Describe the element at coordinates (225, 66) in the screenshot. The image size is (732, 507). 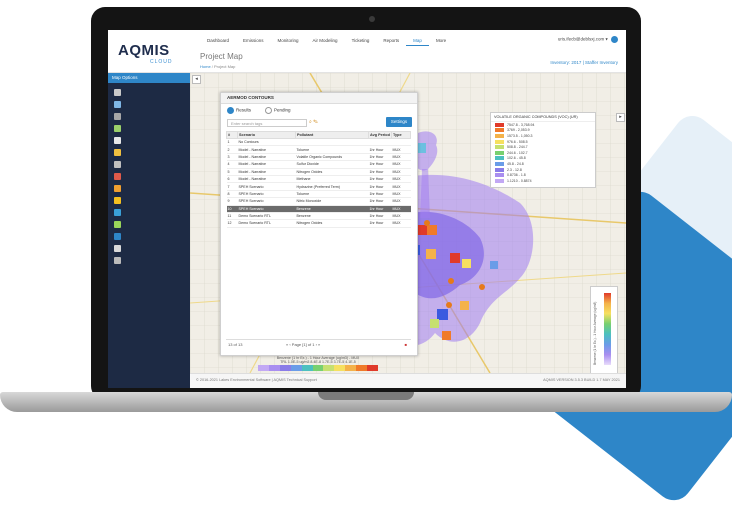
I see `breadcrumb-current: Project Map` at that location.